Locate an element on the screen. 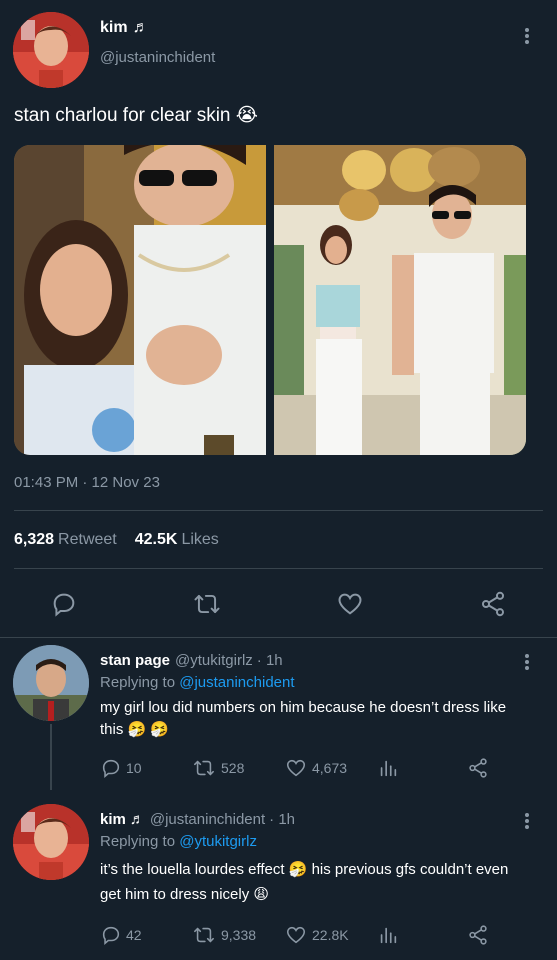 This screenshot has width=557, height=960. retweet-count: 528 is located at coordinates (233, 768).